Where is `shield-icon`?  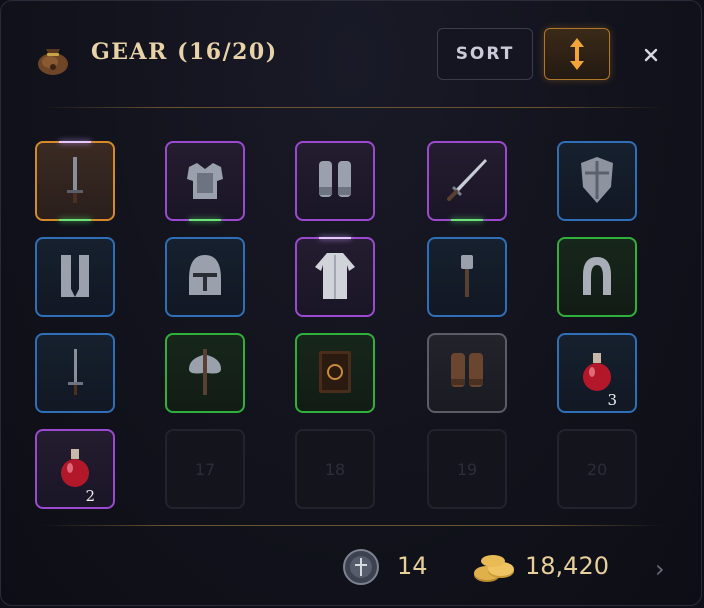
shield-icon is located at coordinates (597, 180).